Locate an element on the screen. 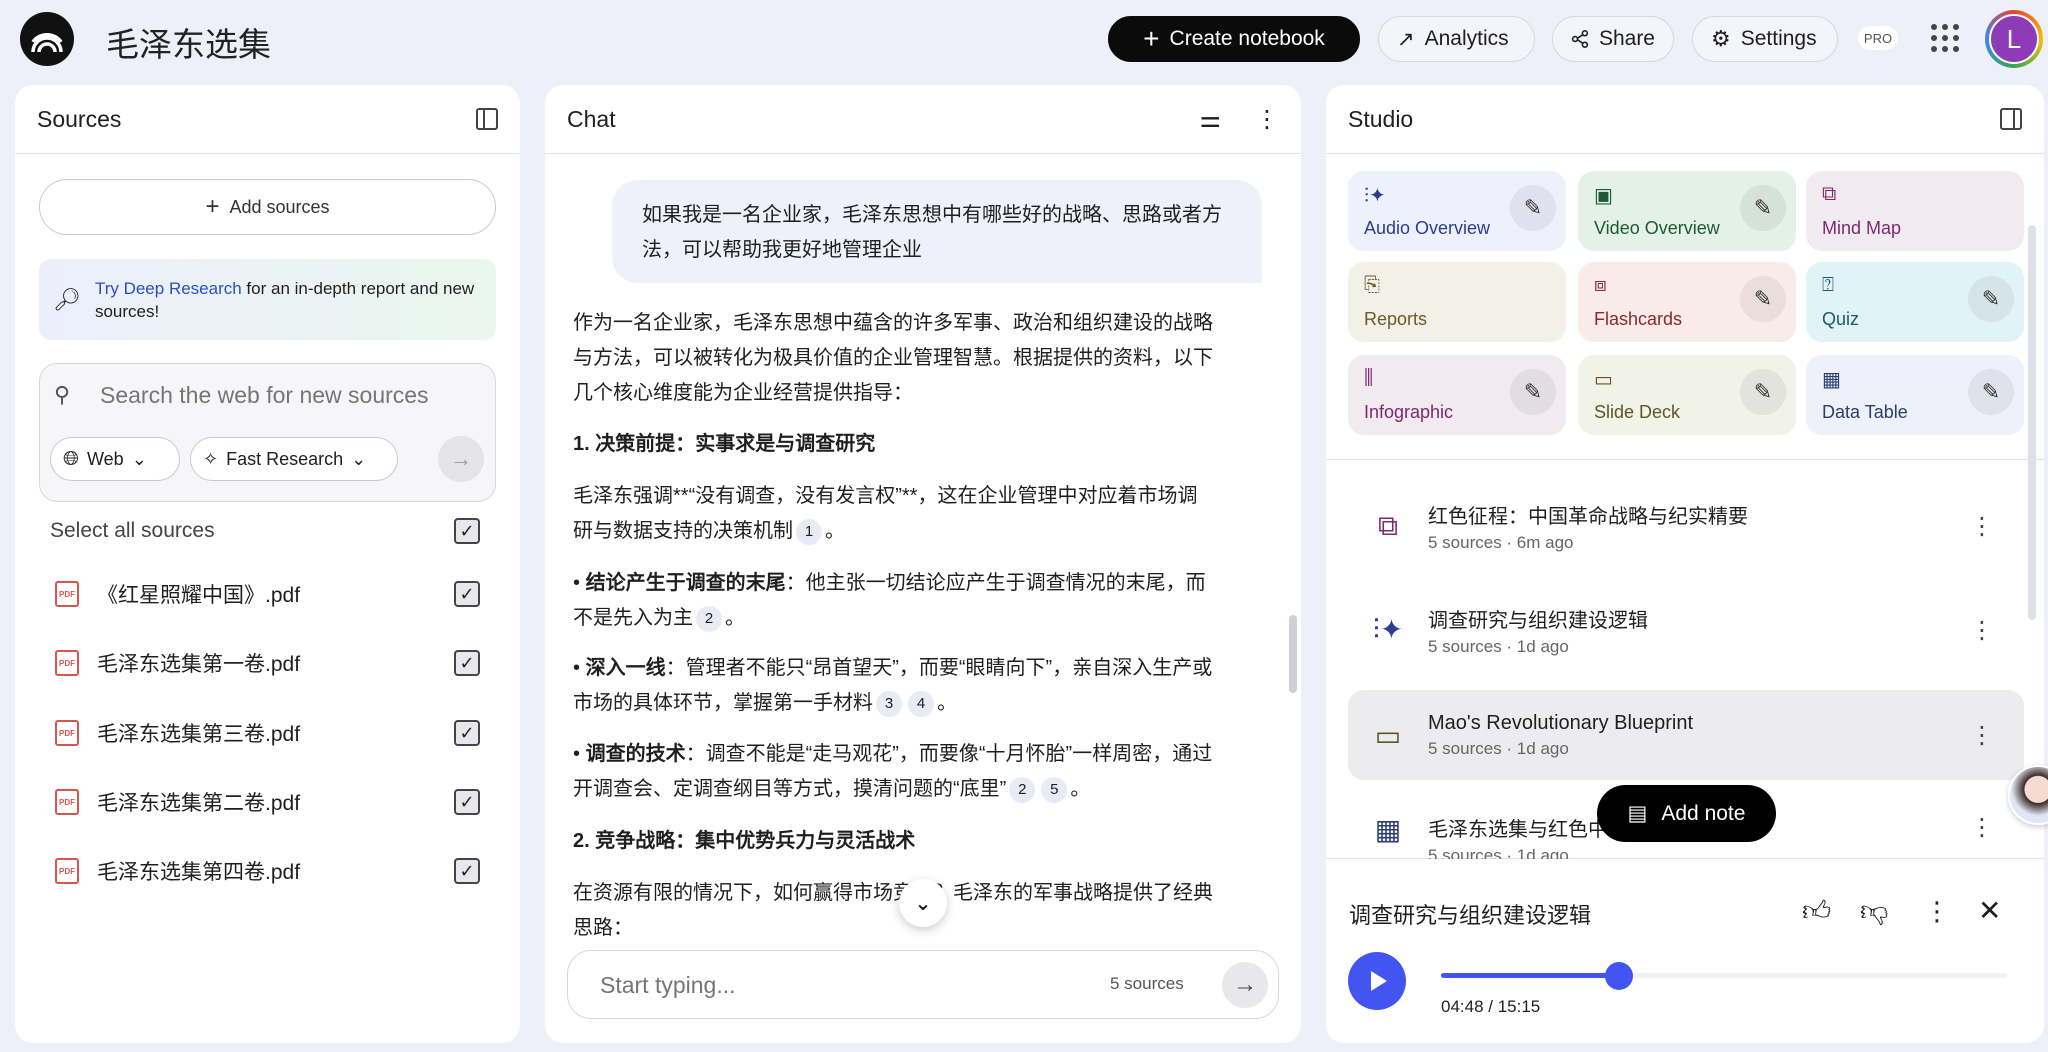 The height and width of the screenshot is (1052, 2048). studio-tool-video-overview: ▣ Video Overview ✎ is located at coordinates (1687, 211).